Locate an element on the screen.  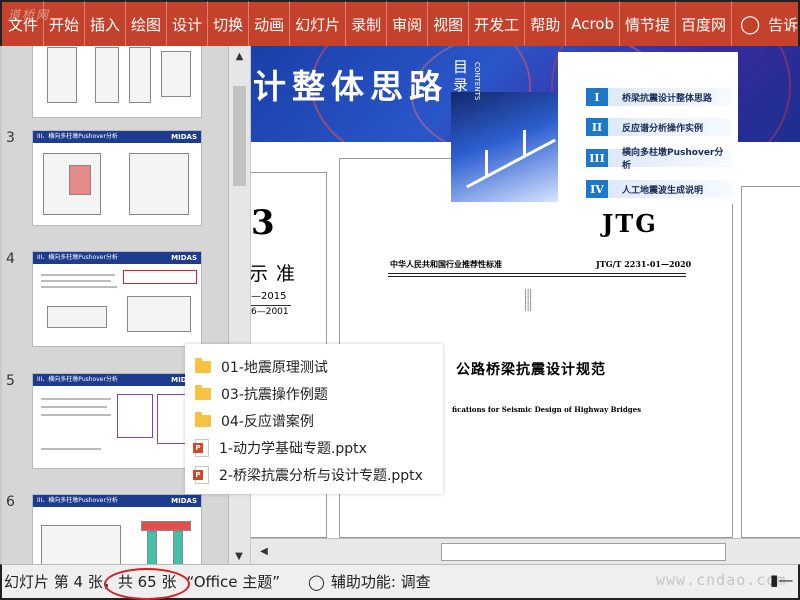
toc-item-number: II is located at coordinates (597, 127).